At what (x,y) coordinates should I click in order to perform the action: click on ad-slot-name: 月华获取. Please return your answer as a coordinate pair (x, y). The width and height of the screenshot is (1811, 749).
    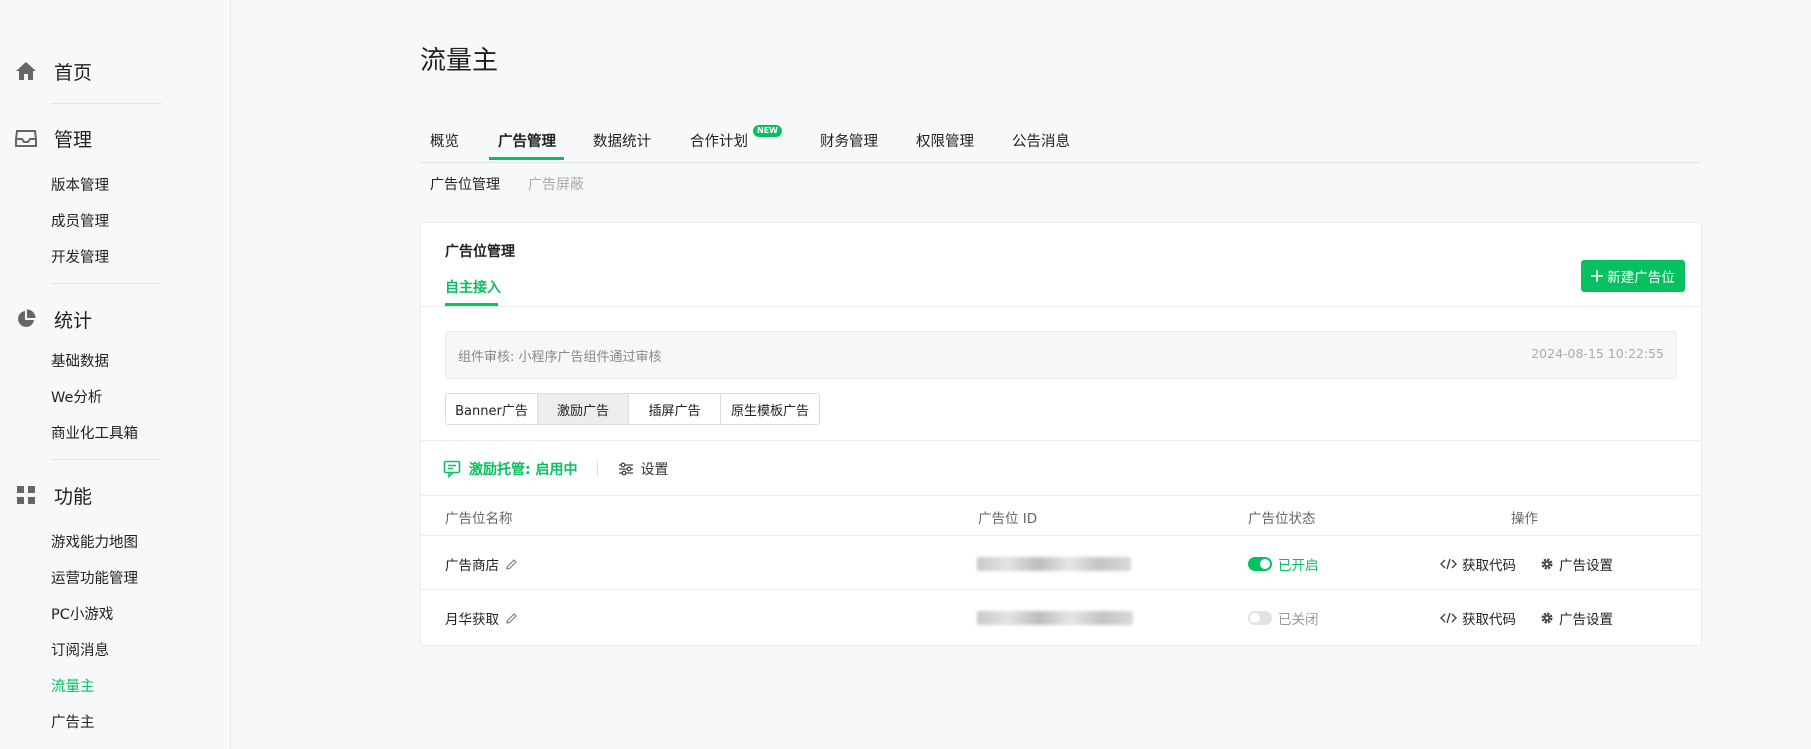
    Looking at the image, I should click on (481, 618).